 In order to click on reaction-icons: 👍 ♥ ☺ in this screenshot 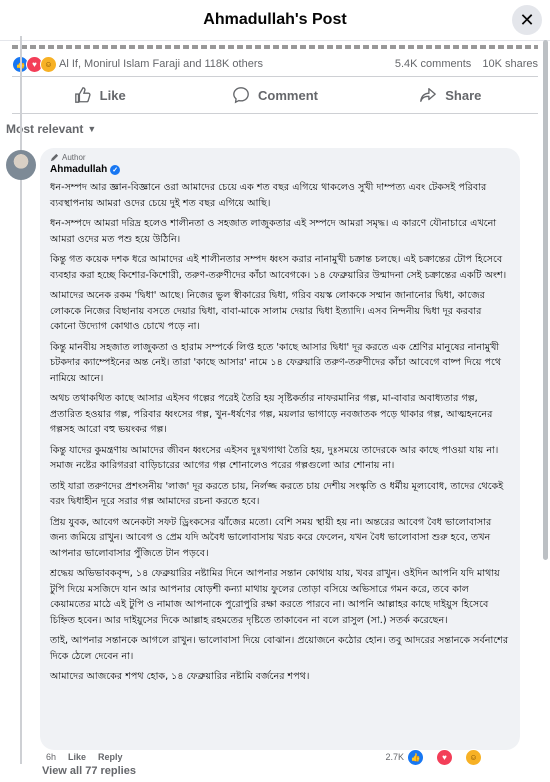, I will do `click(34, 64)`.